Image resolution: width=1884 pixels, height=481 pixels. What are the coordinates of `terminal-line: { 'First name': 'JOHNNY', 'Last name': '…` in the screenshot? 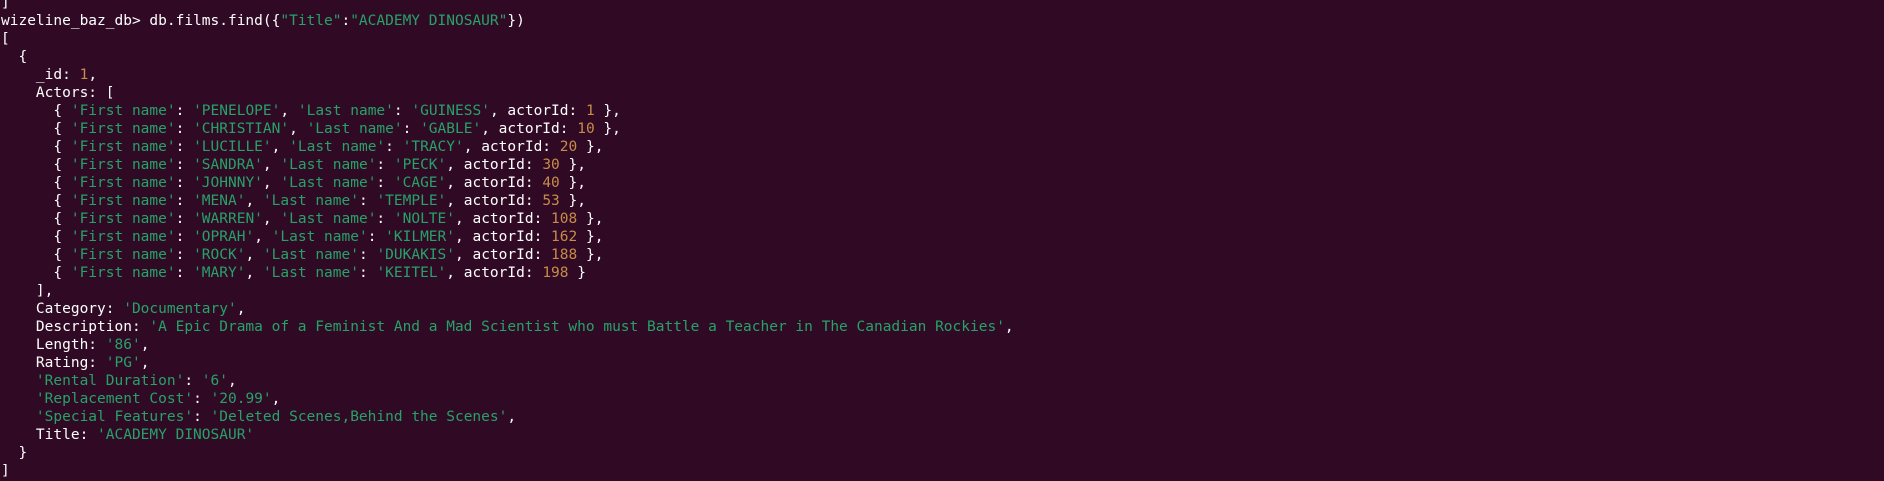 It's located at (507, 183).